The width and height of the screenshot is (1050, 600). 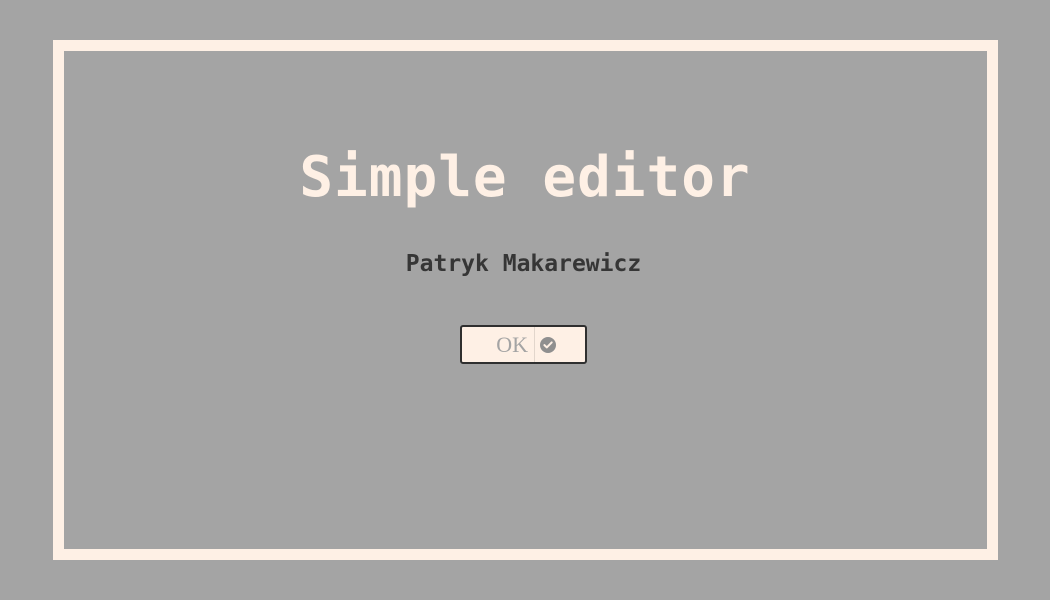 I want to click on ok-button-label: OK, so click(x=498, y=344).